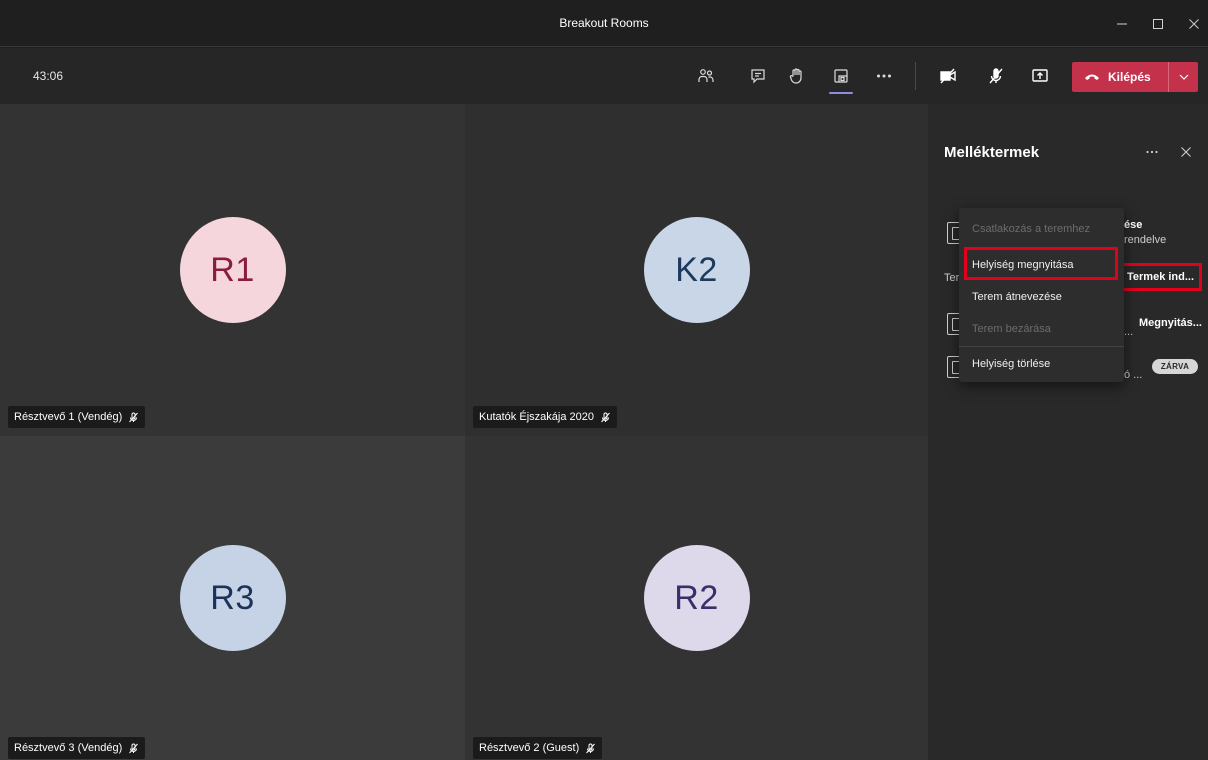  I want to click on menu-item-join-room: Csatlakozás a teremhez, so click(1041, 229).